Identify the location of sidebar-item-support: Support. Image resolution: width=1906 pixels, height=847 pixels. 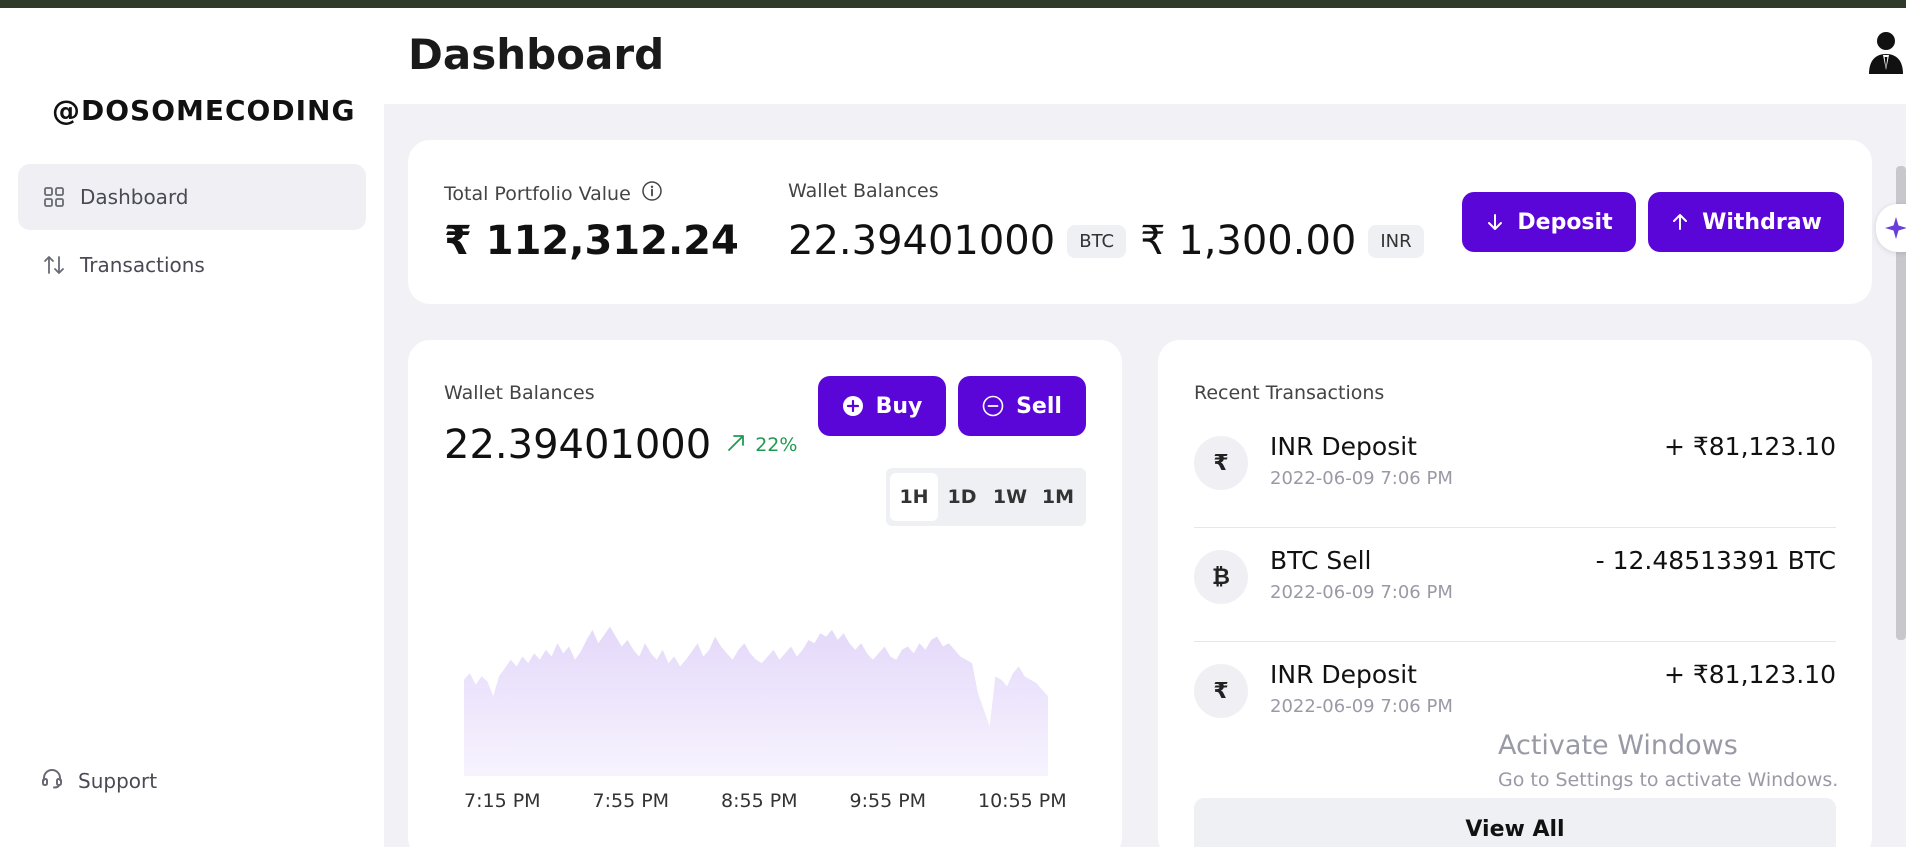
(98, 780).